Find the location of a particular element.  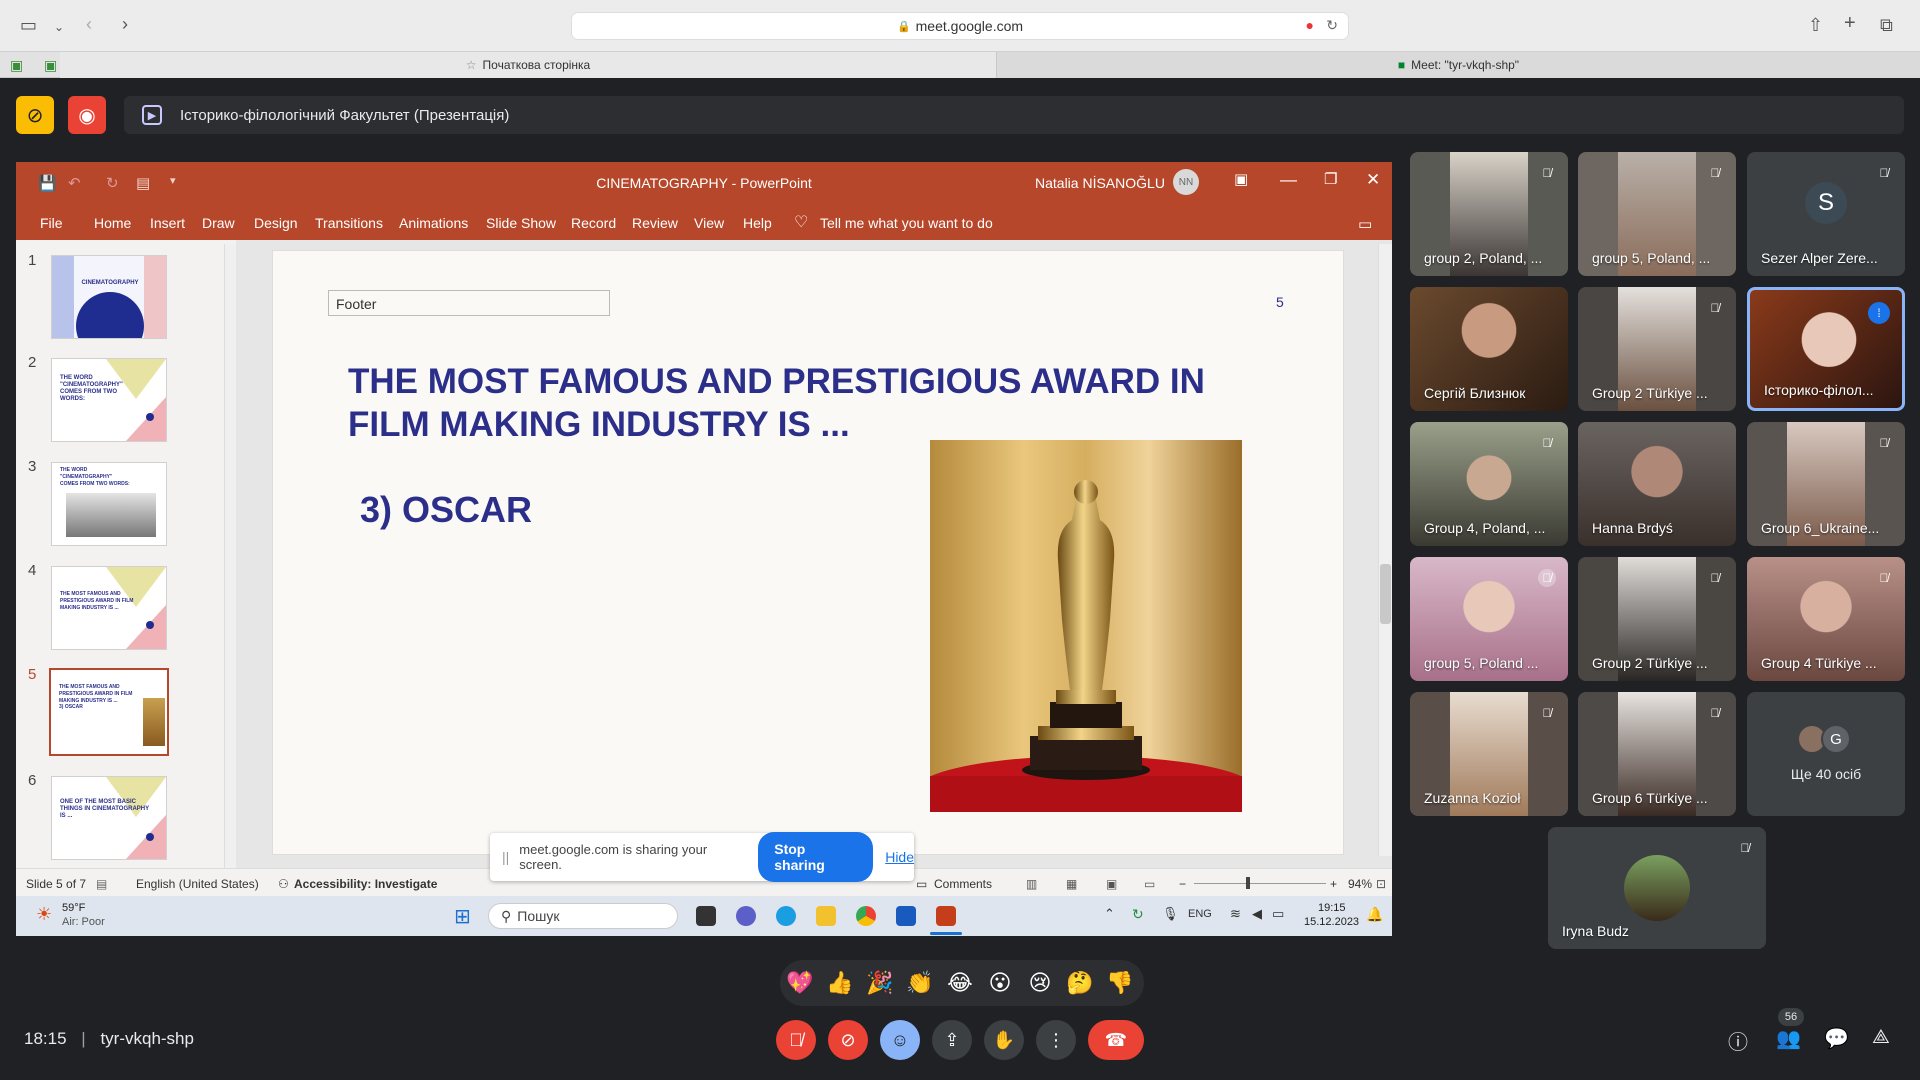

weather-icon: ☀ is located at coordinates (44, 914).